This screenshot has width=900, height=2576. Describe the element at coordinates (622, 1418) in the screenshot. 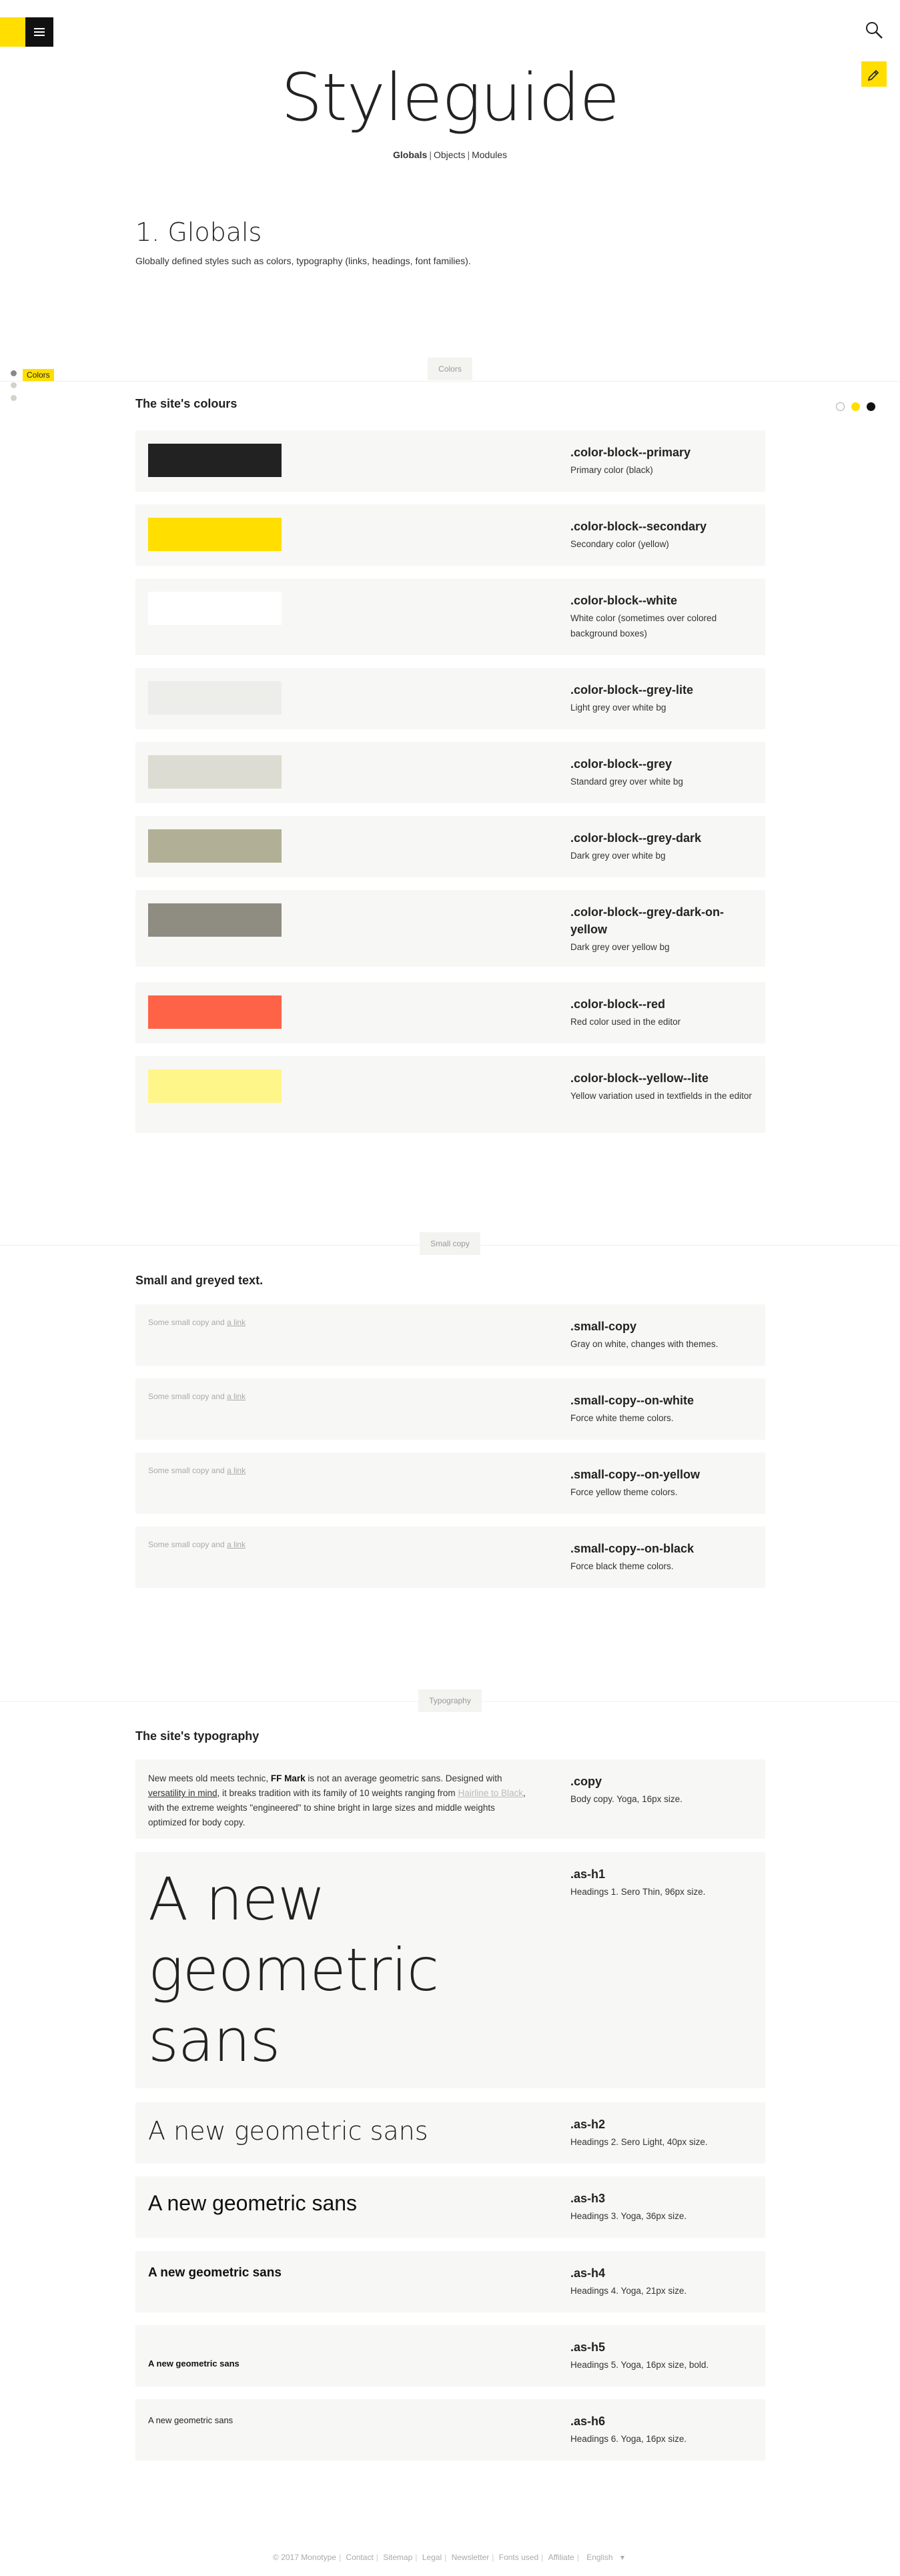

I see `class-description: Force white theme colors.` at that location.